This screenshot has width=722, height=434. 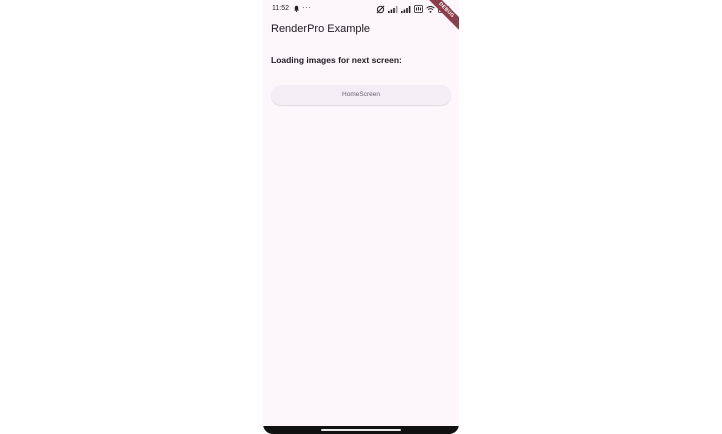 I want to click on status-bar: 11:52 ··· DEBUG, so click(x=361, y=18).